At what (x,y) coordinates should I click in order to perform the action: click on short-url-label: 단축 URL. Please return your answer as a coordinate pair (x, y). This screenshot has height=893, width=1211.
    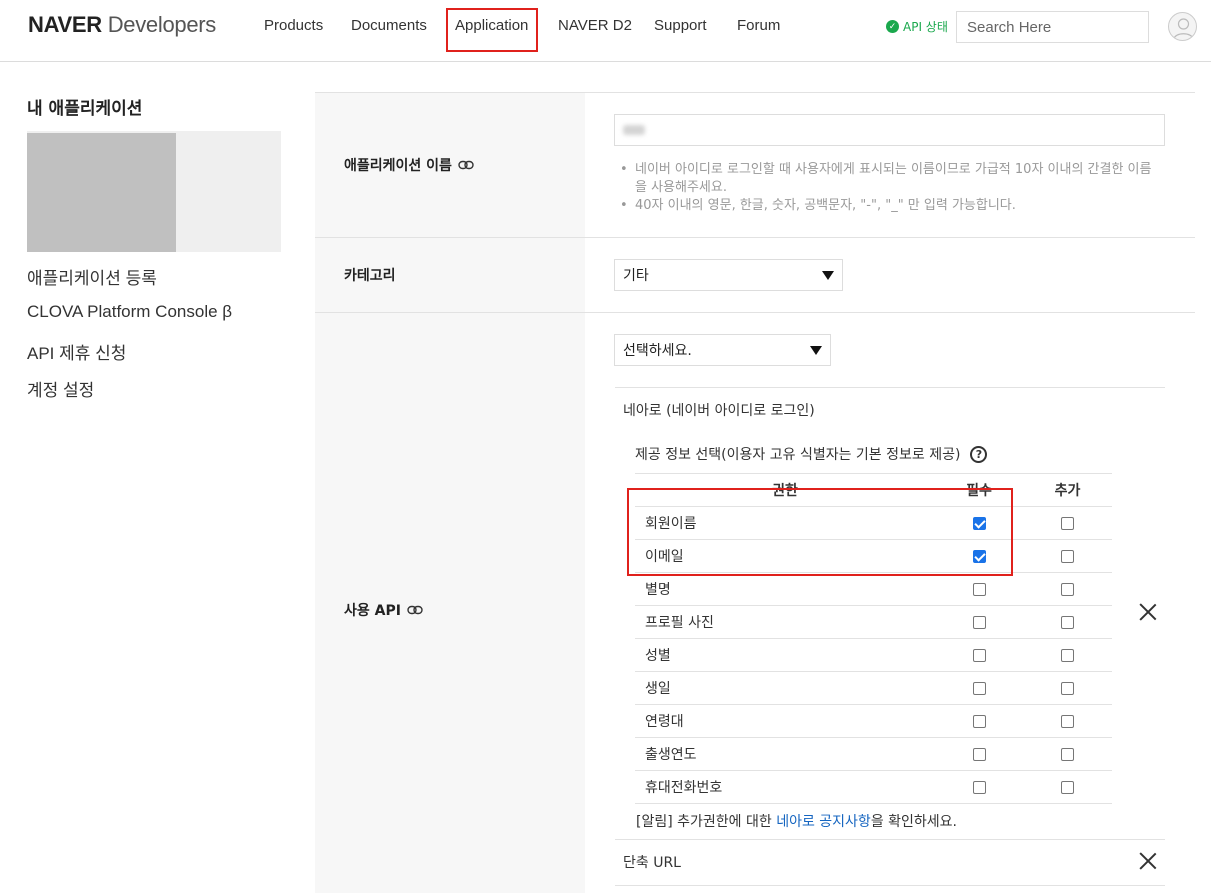
    Looking at the image, I should click on (652, 863).